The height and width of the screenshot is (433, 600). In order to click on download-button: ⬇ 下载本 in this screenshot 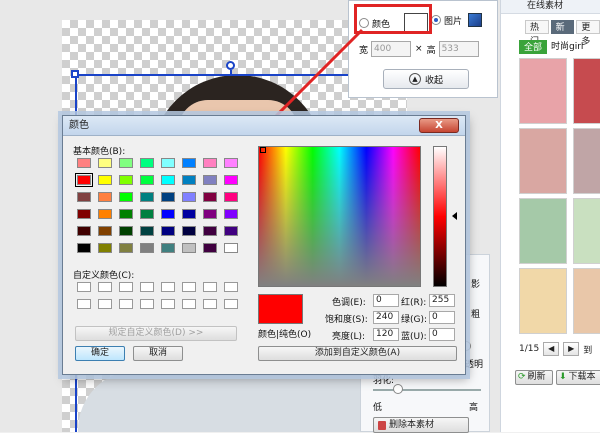, I will do `click(578, 377)`.